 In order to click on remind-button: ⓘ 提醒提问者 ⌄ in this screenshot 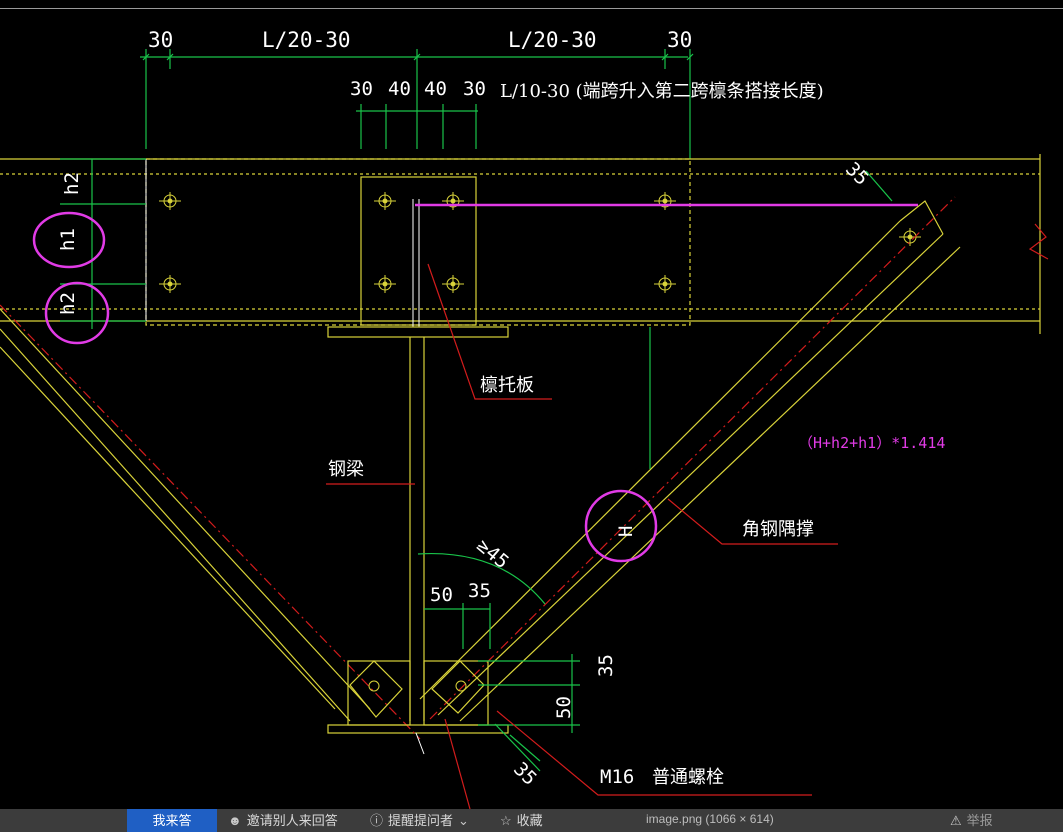, I will do `click(419, 820)`.